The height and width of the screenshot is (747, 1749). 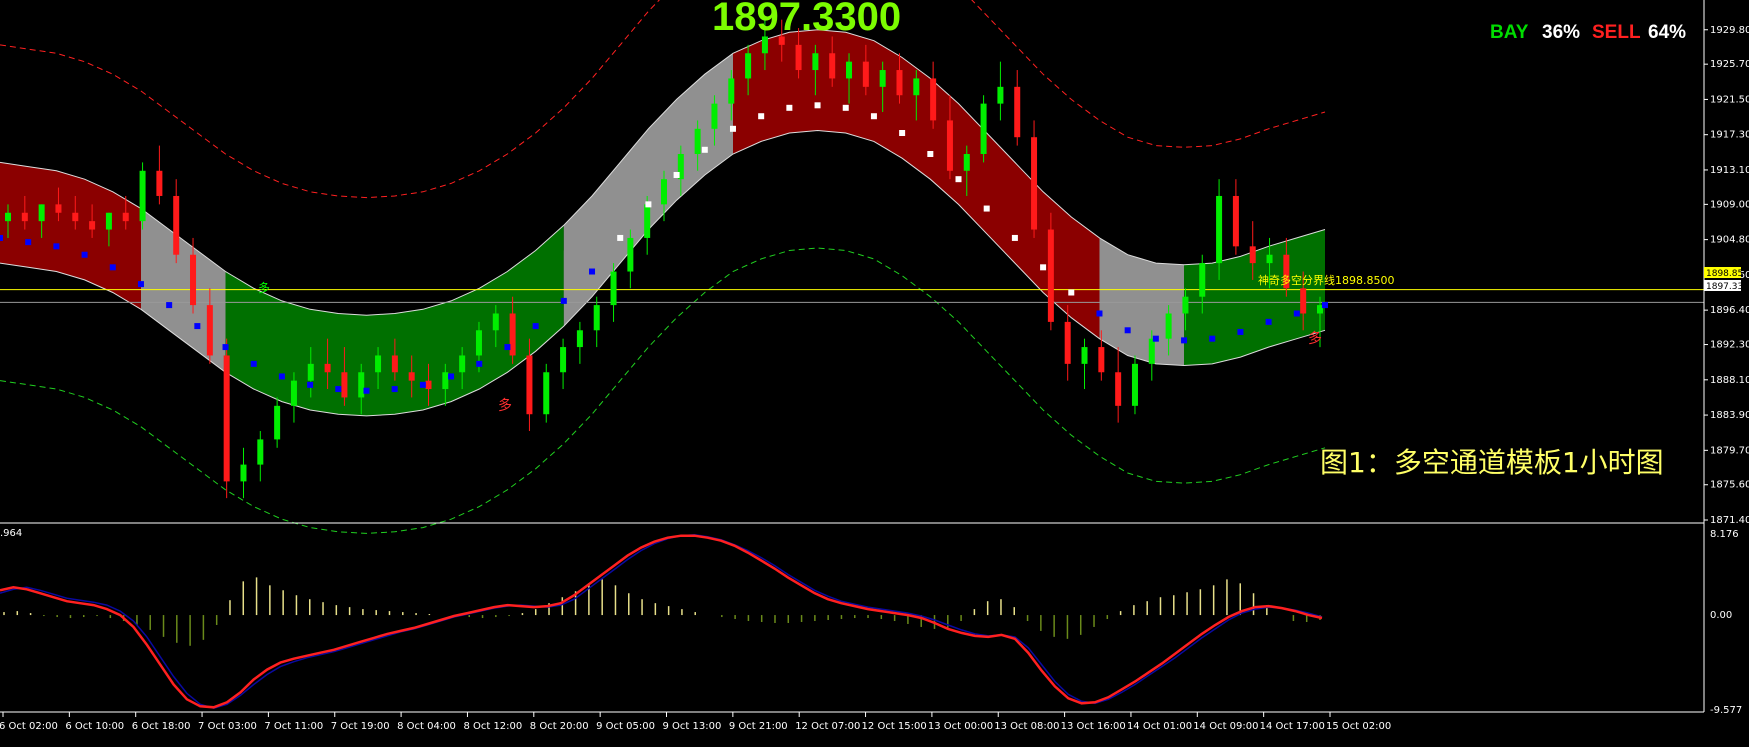 What do you see at coordinates (1729, 450) in the screenshot?
I see `price-tick-label: 1879.70` at bounding box center [1729, 450].